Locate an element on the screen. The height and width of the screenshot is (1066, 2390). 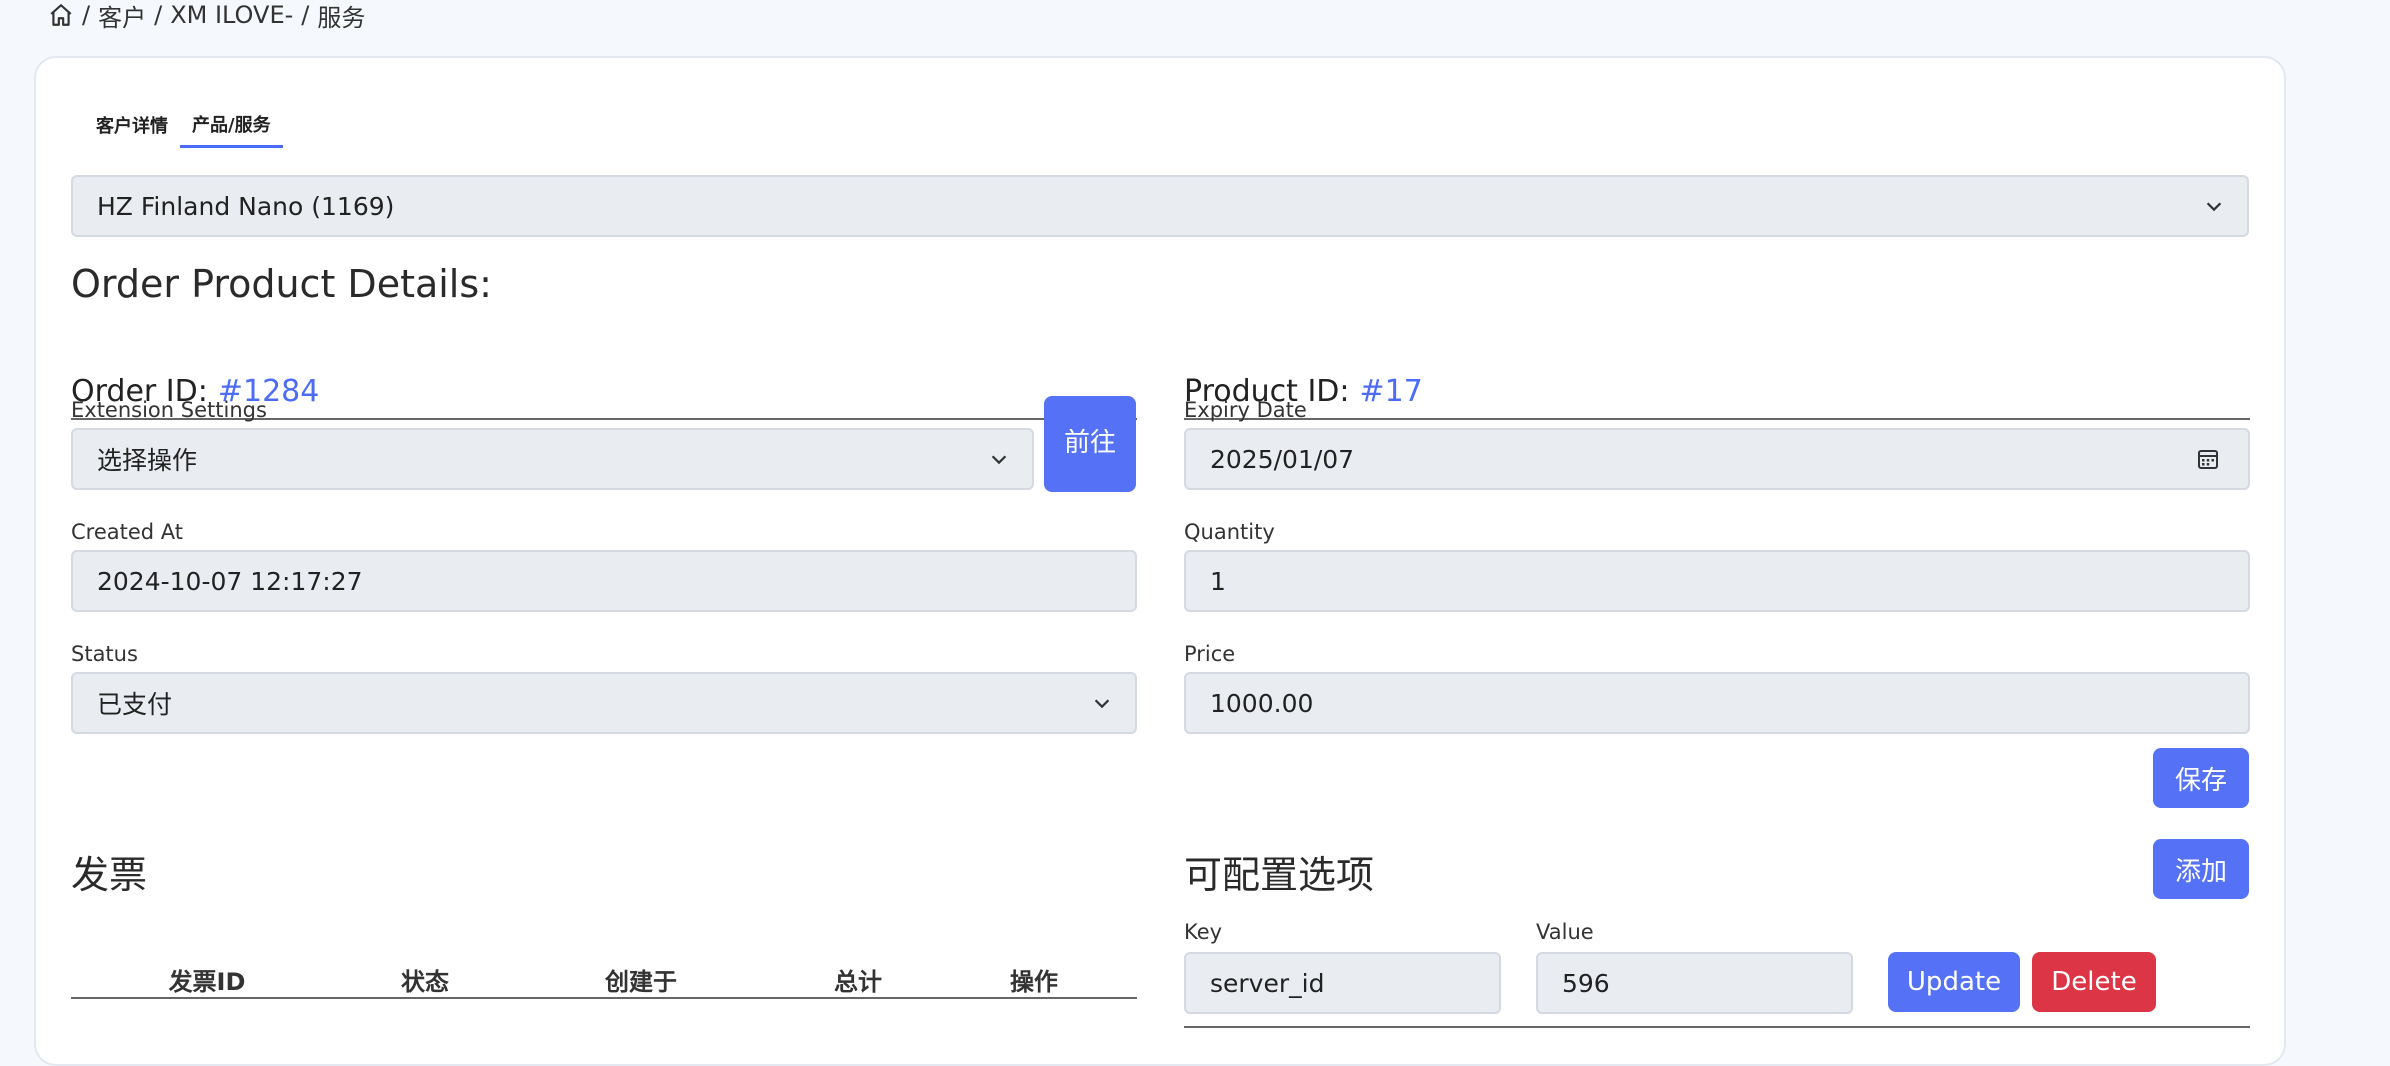
status-select: 已支付 is located at coordinates (604, 703).